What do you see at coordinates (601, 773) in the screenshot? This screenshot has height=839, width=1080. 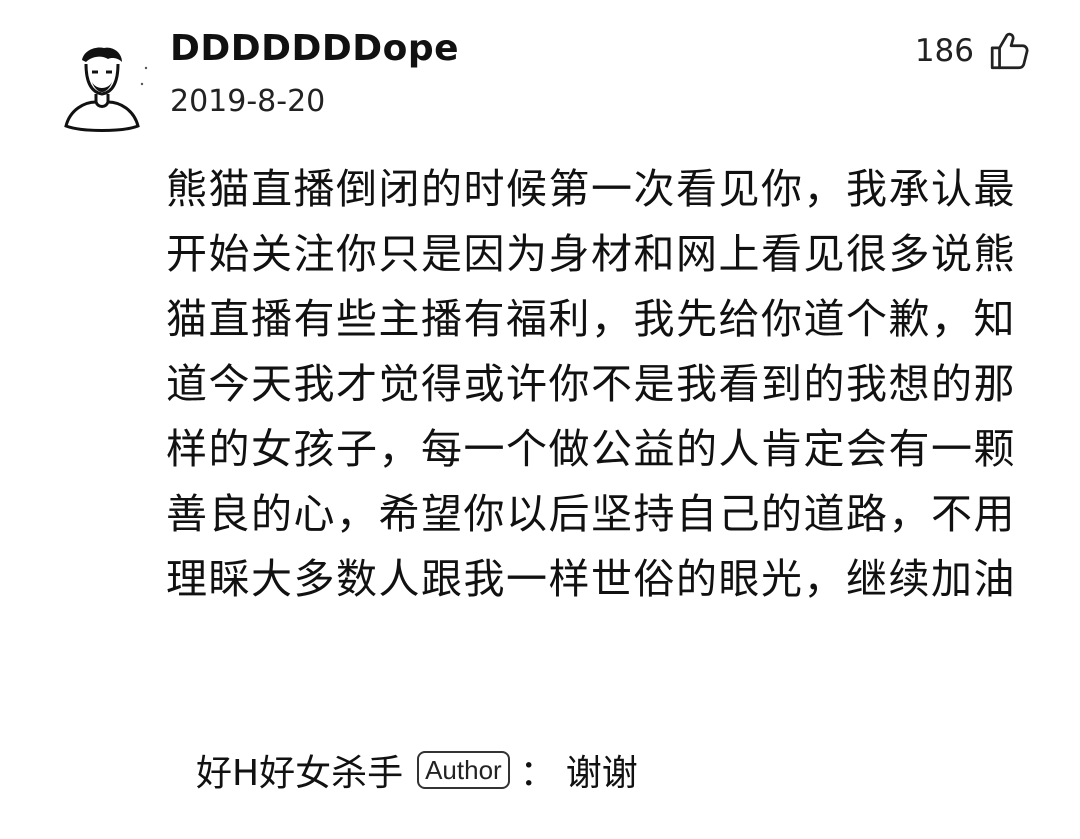 I see `reply-text: 谢谢` at bounding box center [601, 773].